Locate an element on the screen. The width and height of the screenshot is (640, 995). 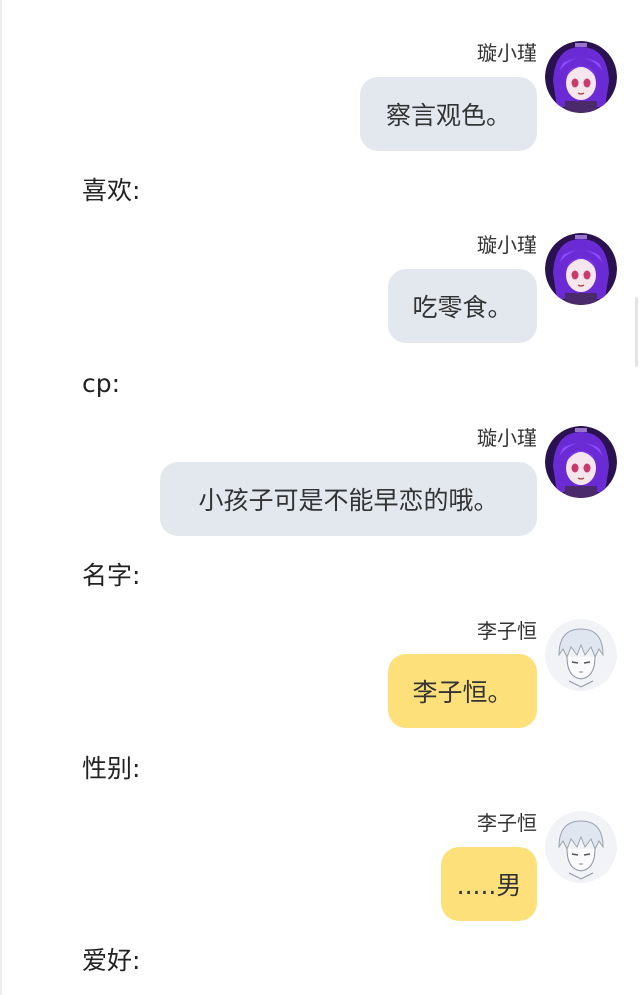
message-bubble: 吃零食。 is located at coordinates (462, 306).